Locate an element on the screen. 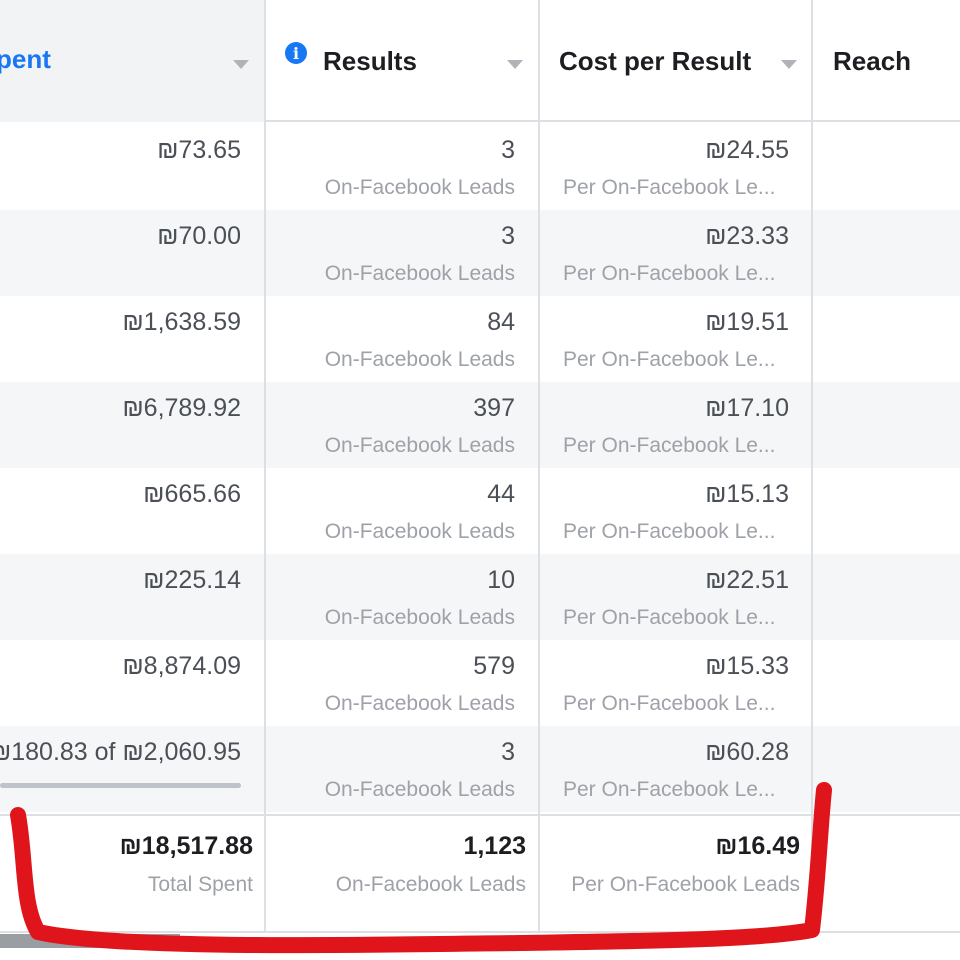  column-header-cost-per-result: Cost per Result is located at coordinates (675, 61).